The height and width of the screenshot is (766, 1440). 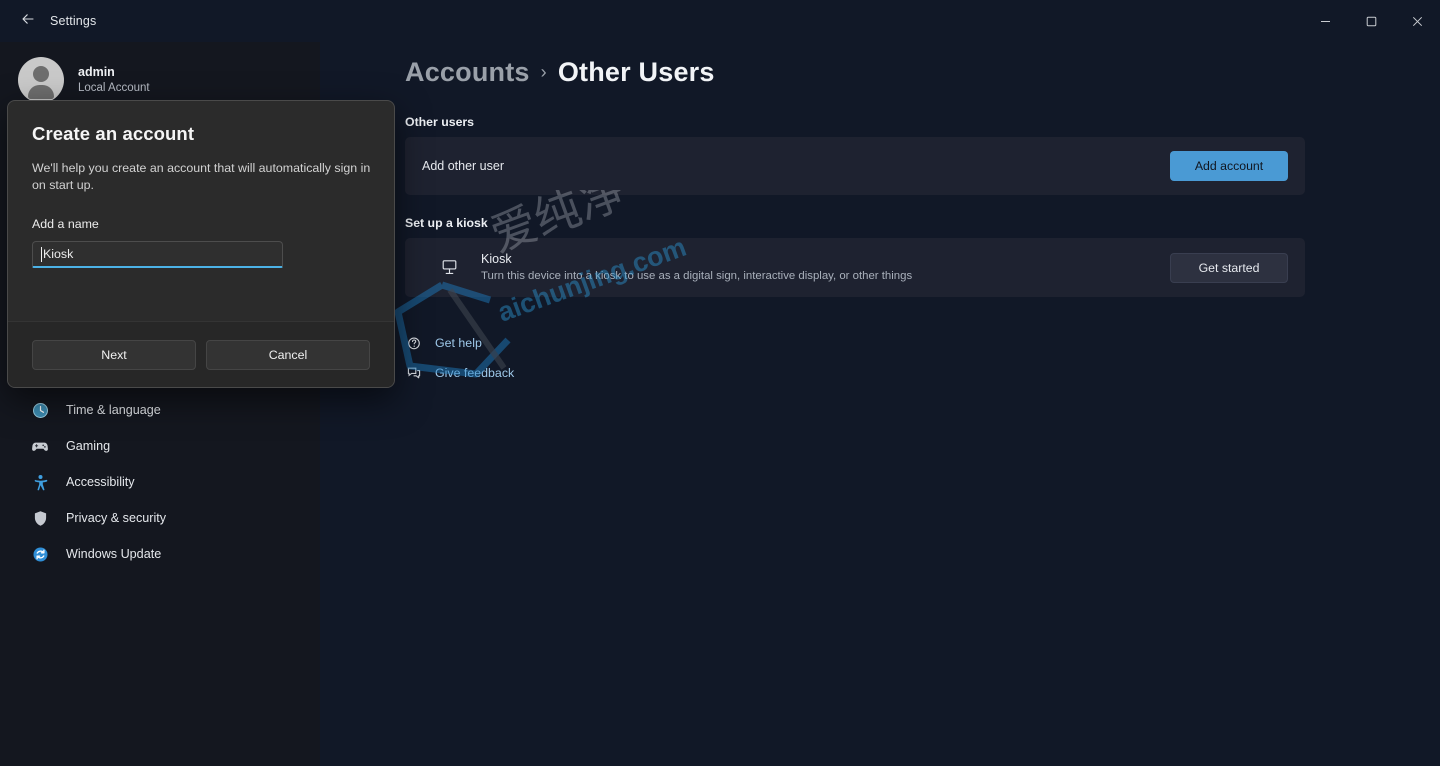 I want to click on window-controls, so click(x=1371, y=21).